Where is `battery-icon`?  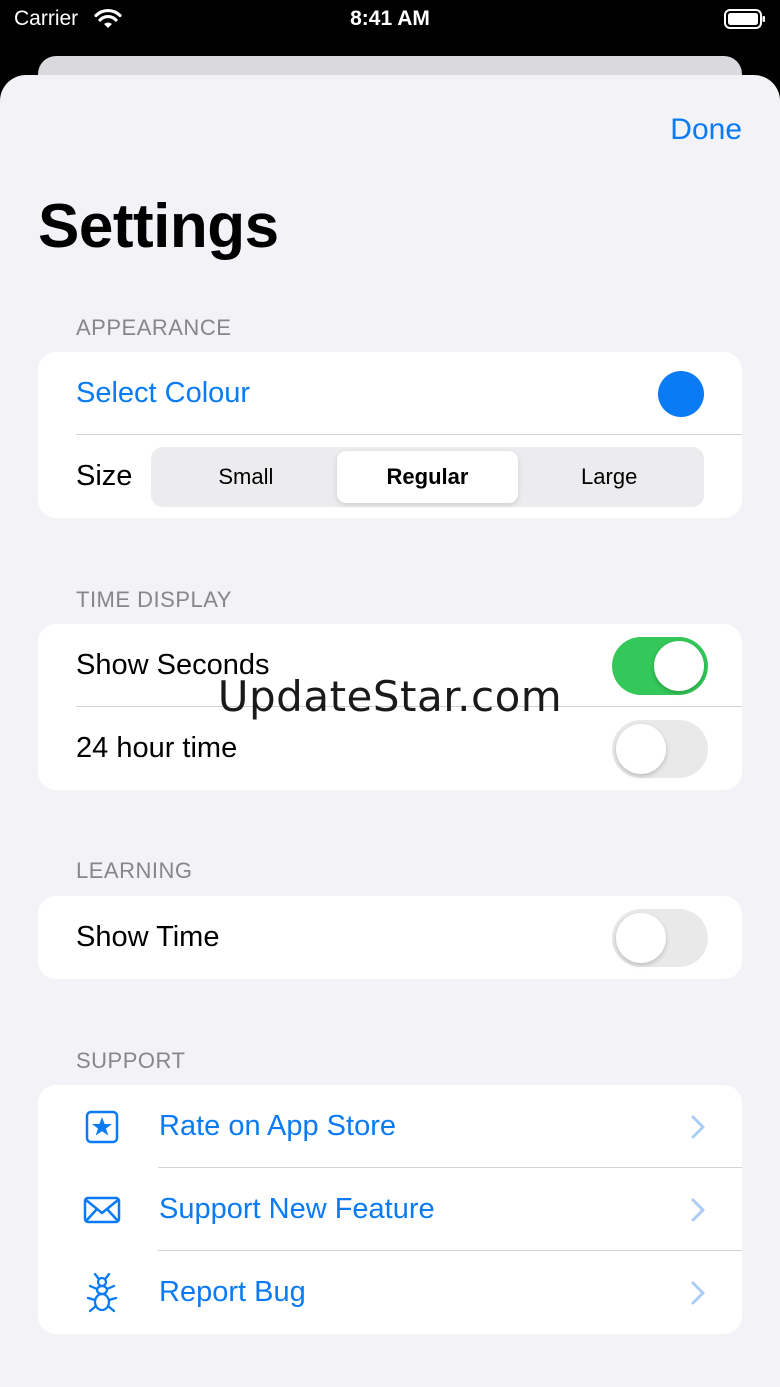 battery-icon is located at coordinates (744, 19).